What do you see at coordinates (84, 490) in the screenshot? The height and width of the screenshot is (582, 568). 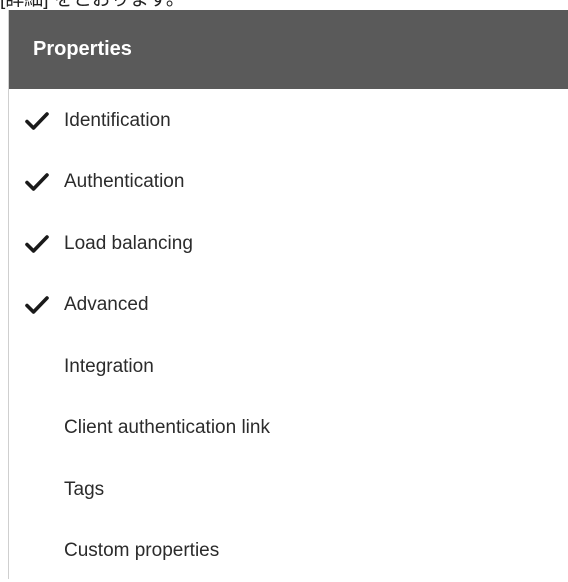 I see `nav-item-label: Tags` at bounding box center [84, 490].